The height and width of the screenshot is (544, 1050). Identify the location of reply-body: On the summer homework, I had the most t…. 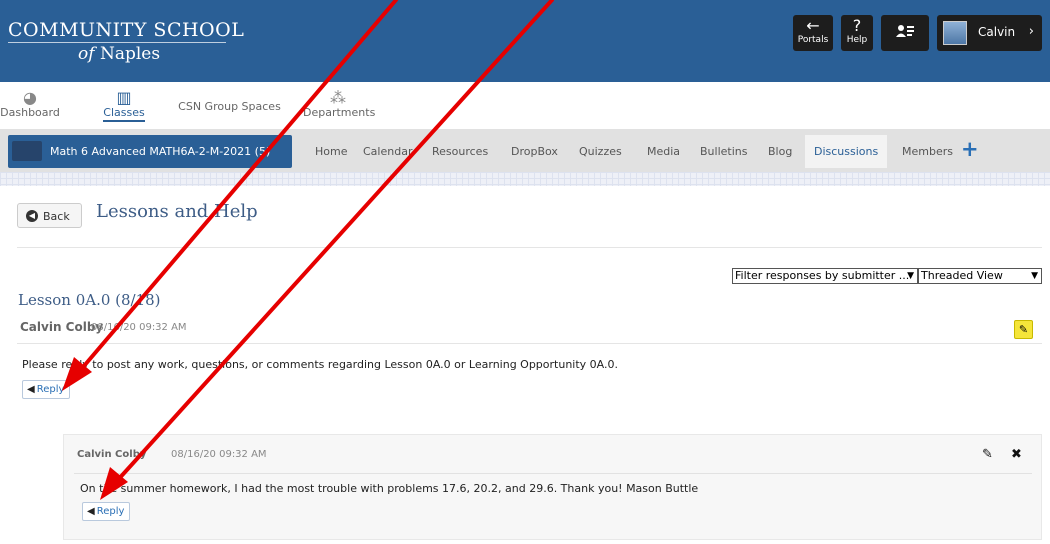
(389, 488).